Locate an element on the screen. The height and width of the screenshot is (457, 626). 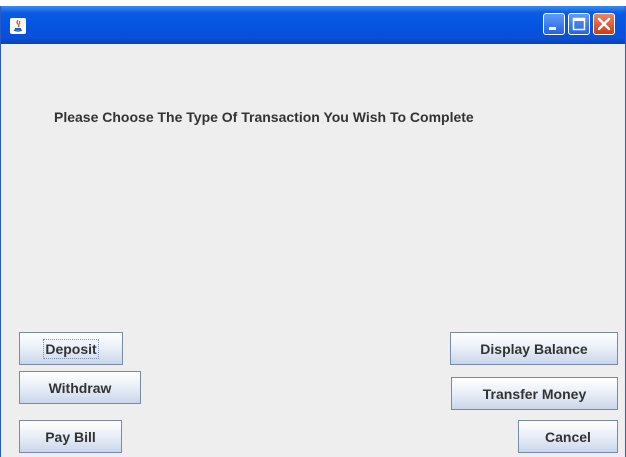
pay-bill-button-label: Pay Bill is located at coordinates (70, 436).